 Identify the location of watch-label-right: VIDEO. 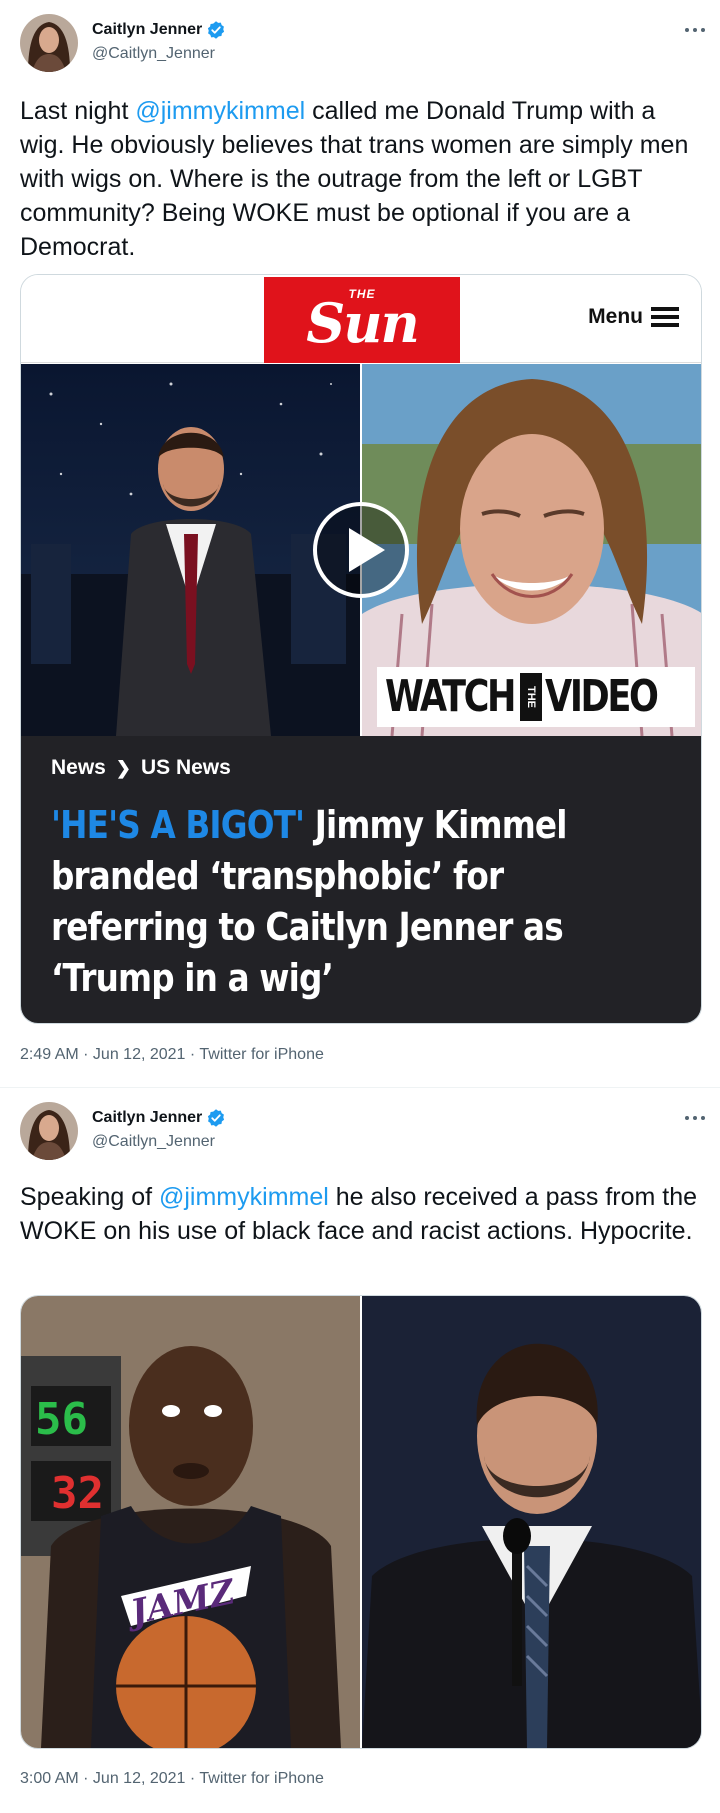
(602, 696).